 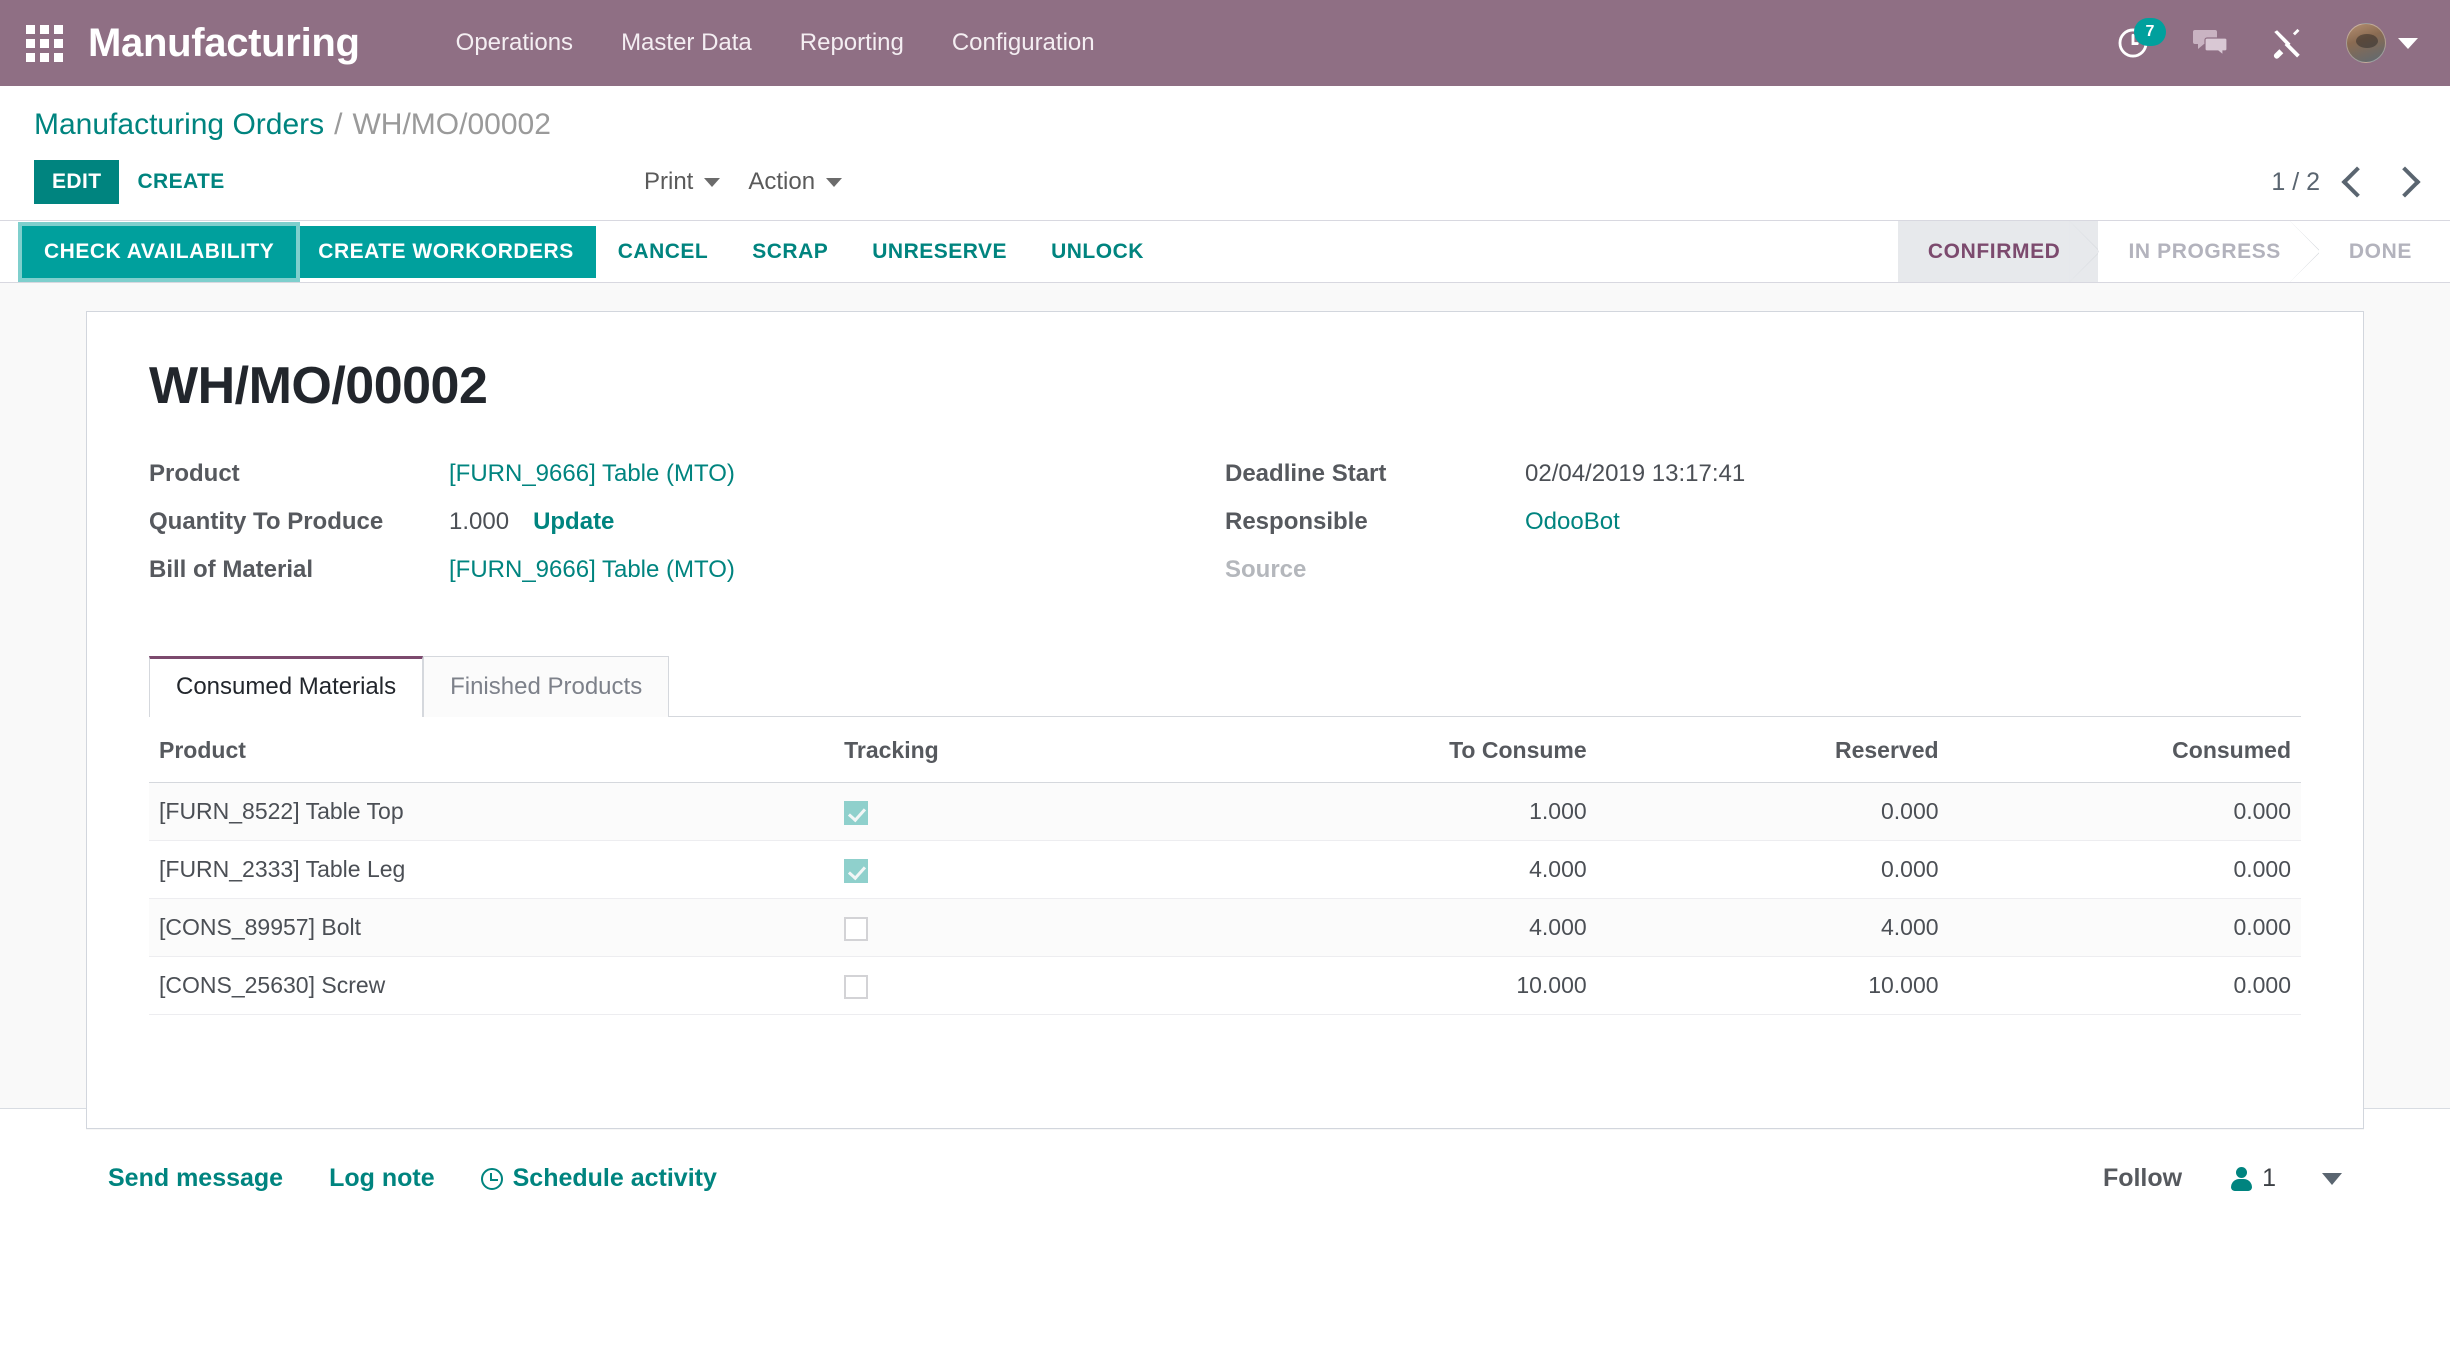 What do you see at coordinates (2295, 182) in the screenshot?
I see `pager-counter: 1 / 2` at bounding box center [2295, 182].